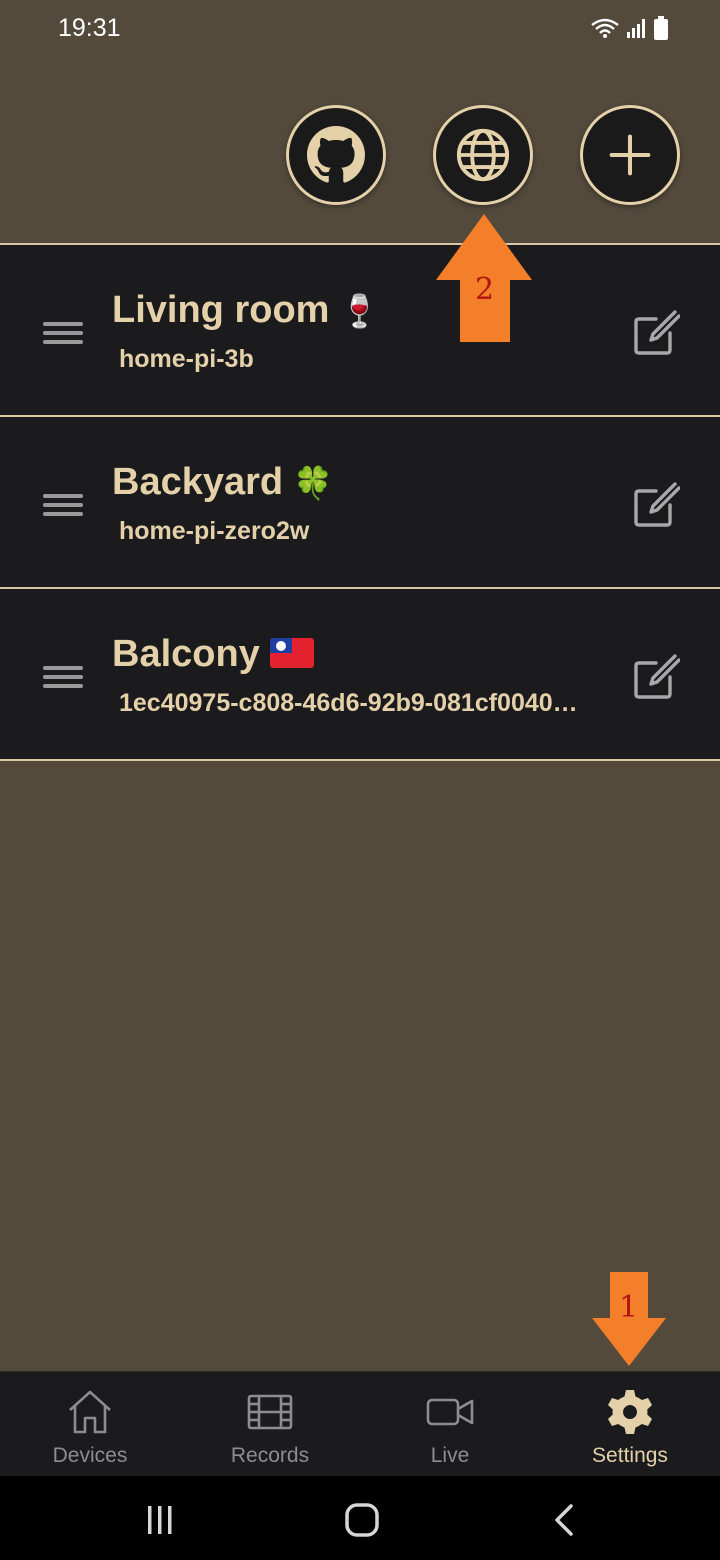 The image size is (720, 1560). I want to click on add-device-button, so click(630, 155).